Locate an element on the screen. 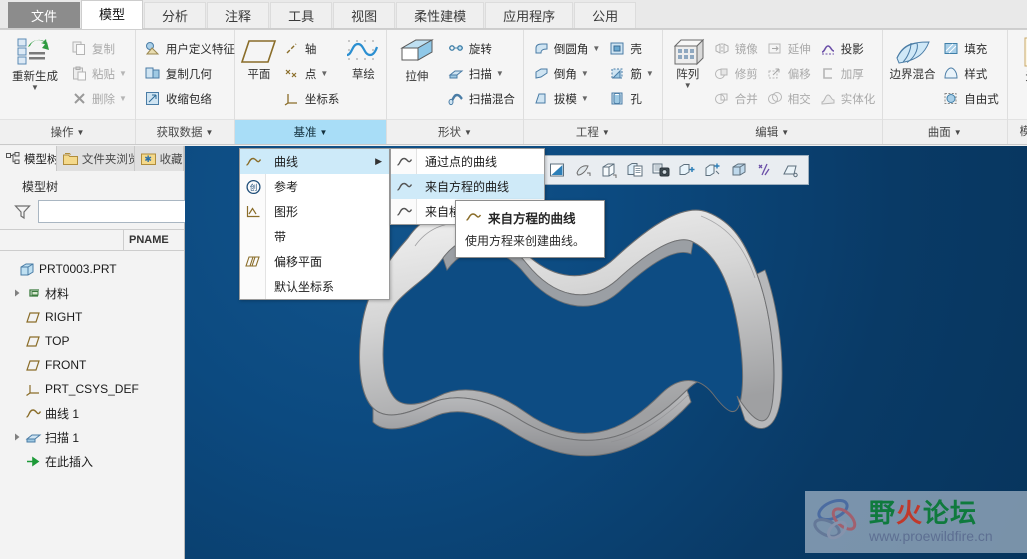 Image resolution: width=1027 pixels, height=559 pixels. tab-flexible-modeling: 柔性建模 is located at coordinates (440, 15).